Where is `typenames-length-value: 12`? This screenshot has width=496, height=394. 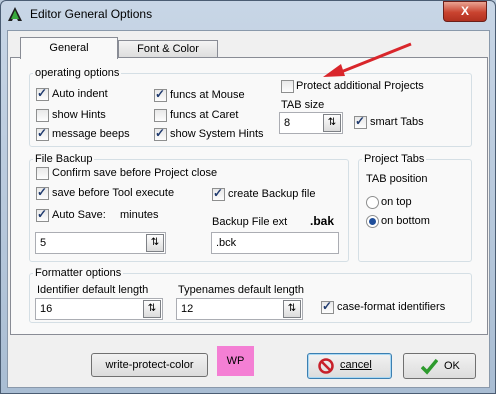
typenames-length-value: 12 is located at coordinates (187, 309).